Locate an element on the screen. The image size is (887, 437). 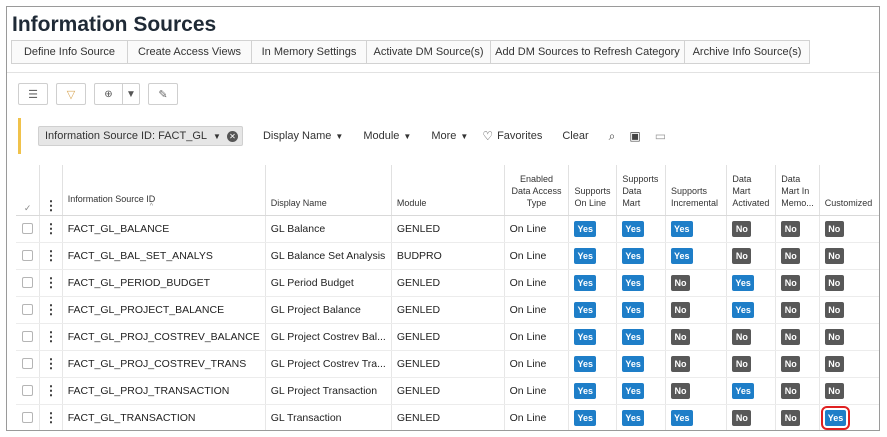
heart-icon: ♡ is located at coordinates (488, 136).